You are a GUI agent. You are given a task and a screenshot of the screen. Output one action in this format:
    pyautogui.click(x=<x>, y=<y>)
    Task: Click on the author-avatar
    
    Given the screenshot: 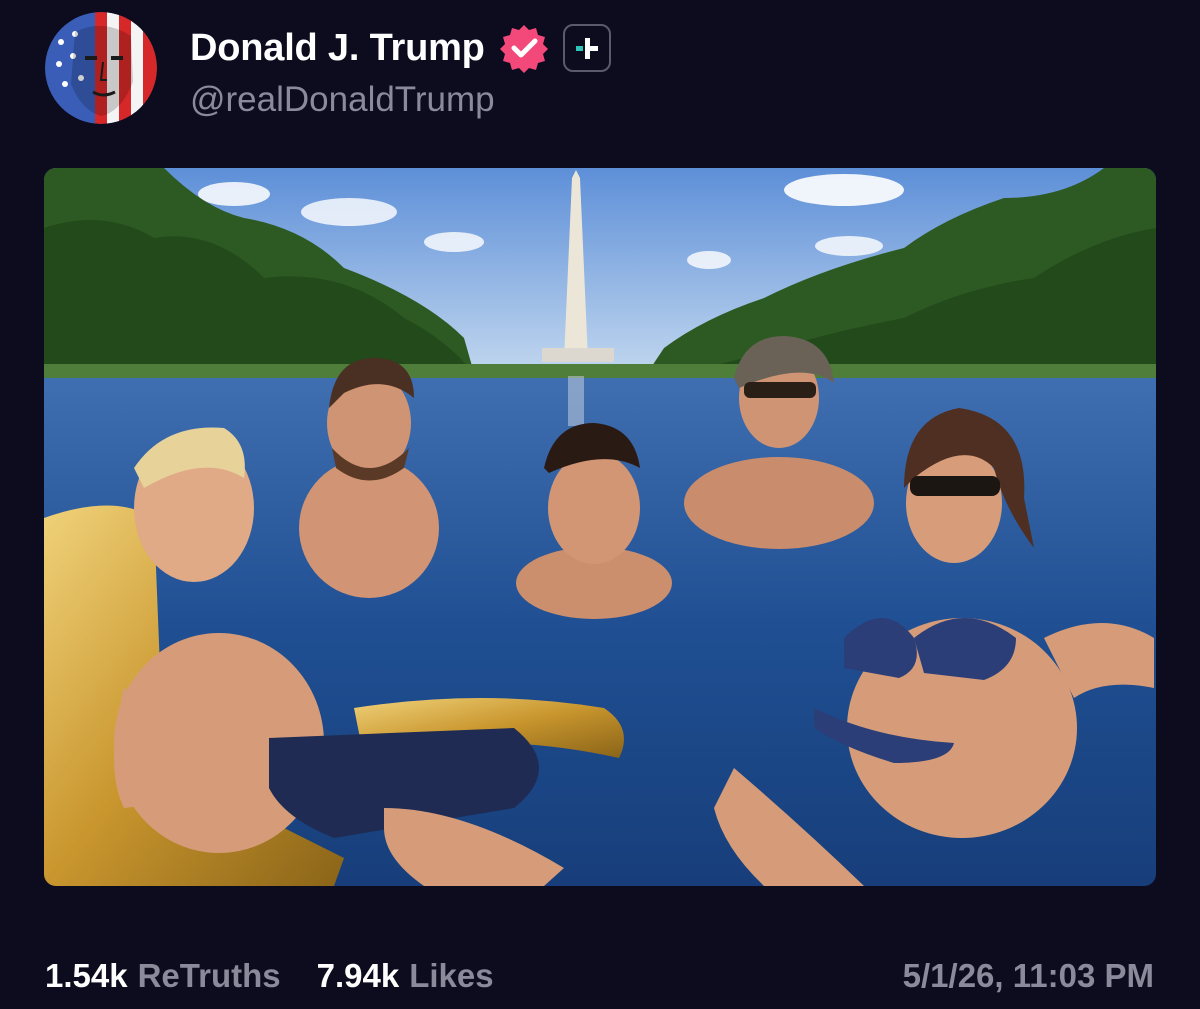 What is the action you would take?
    pyautogui.click(x=101, y=68)
    